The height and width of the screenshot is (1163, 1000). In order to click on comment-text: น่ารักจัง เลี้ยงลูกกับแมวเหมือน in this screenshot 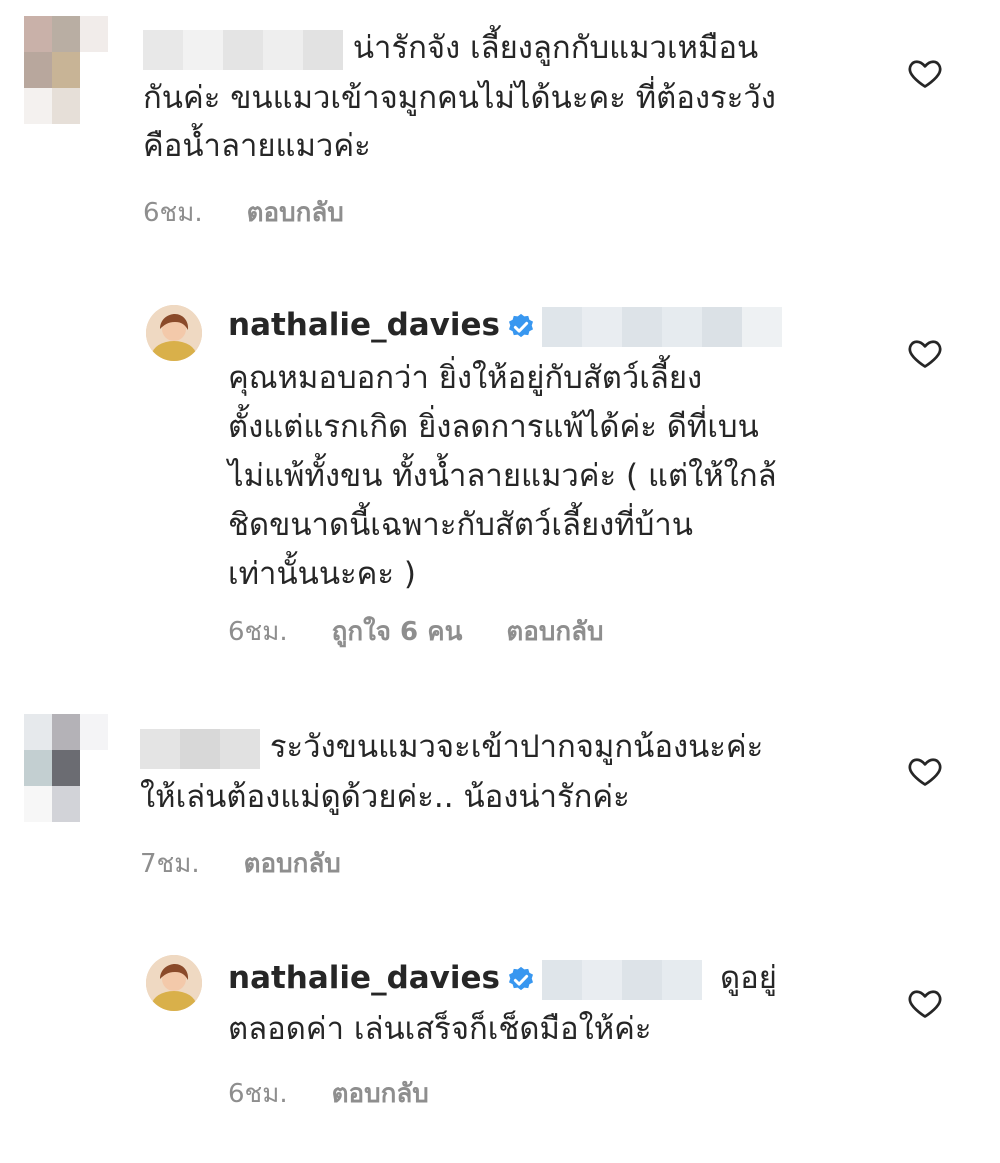, I will do `click(450, 48)`.